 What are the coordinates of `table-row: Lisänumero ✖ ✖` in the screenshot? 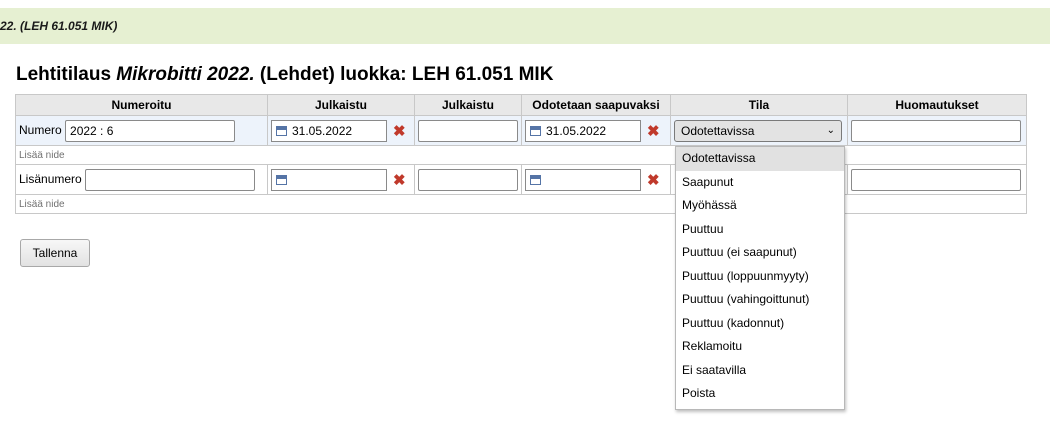 It's located at (521, 179).